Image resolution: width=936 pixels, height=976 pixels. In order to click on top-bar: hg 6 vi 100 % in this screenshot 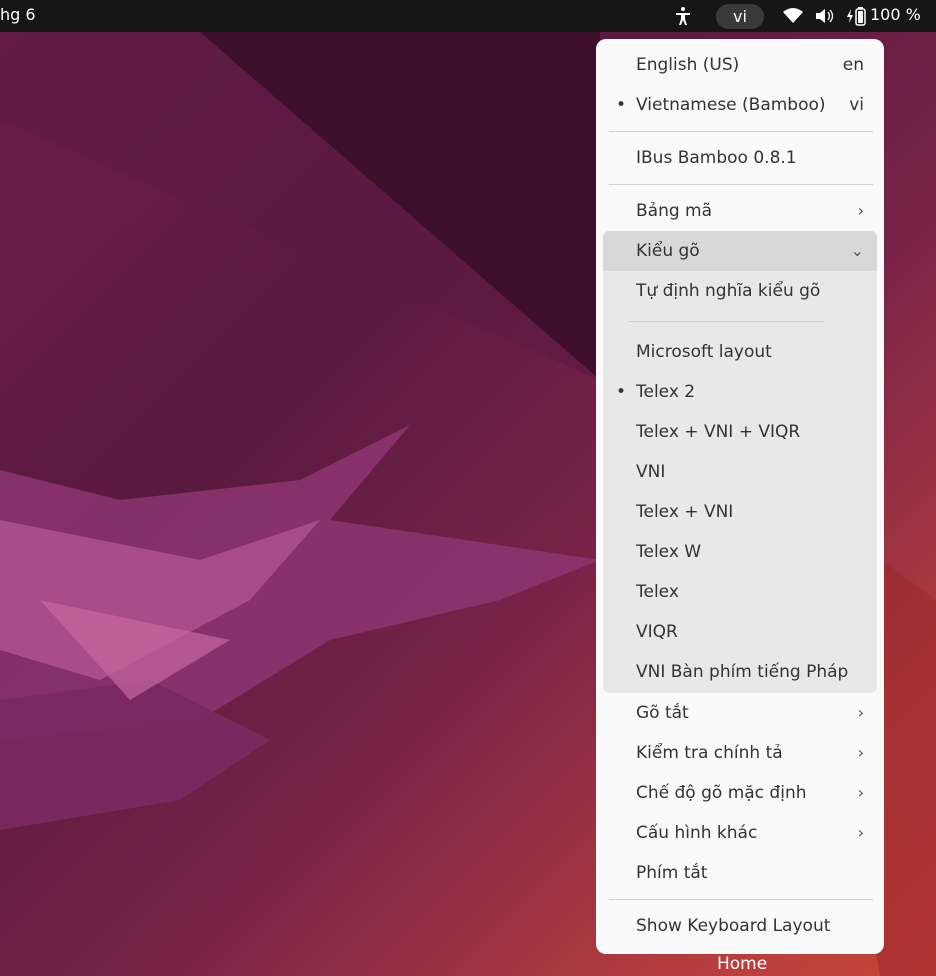, I will do `click(468, 16)`.